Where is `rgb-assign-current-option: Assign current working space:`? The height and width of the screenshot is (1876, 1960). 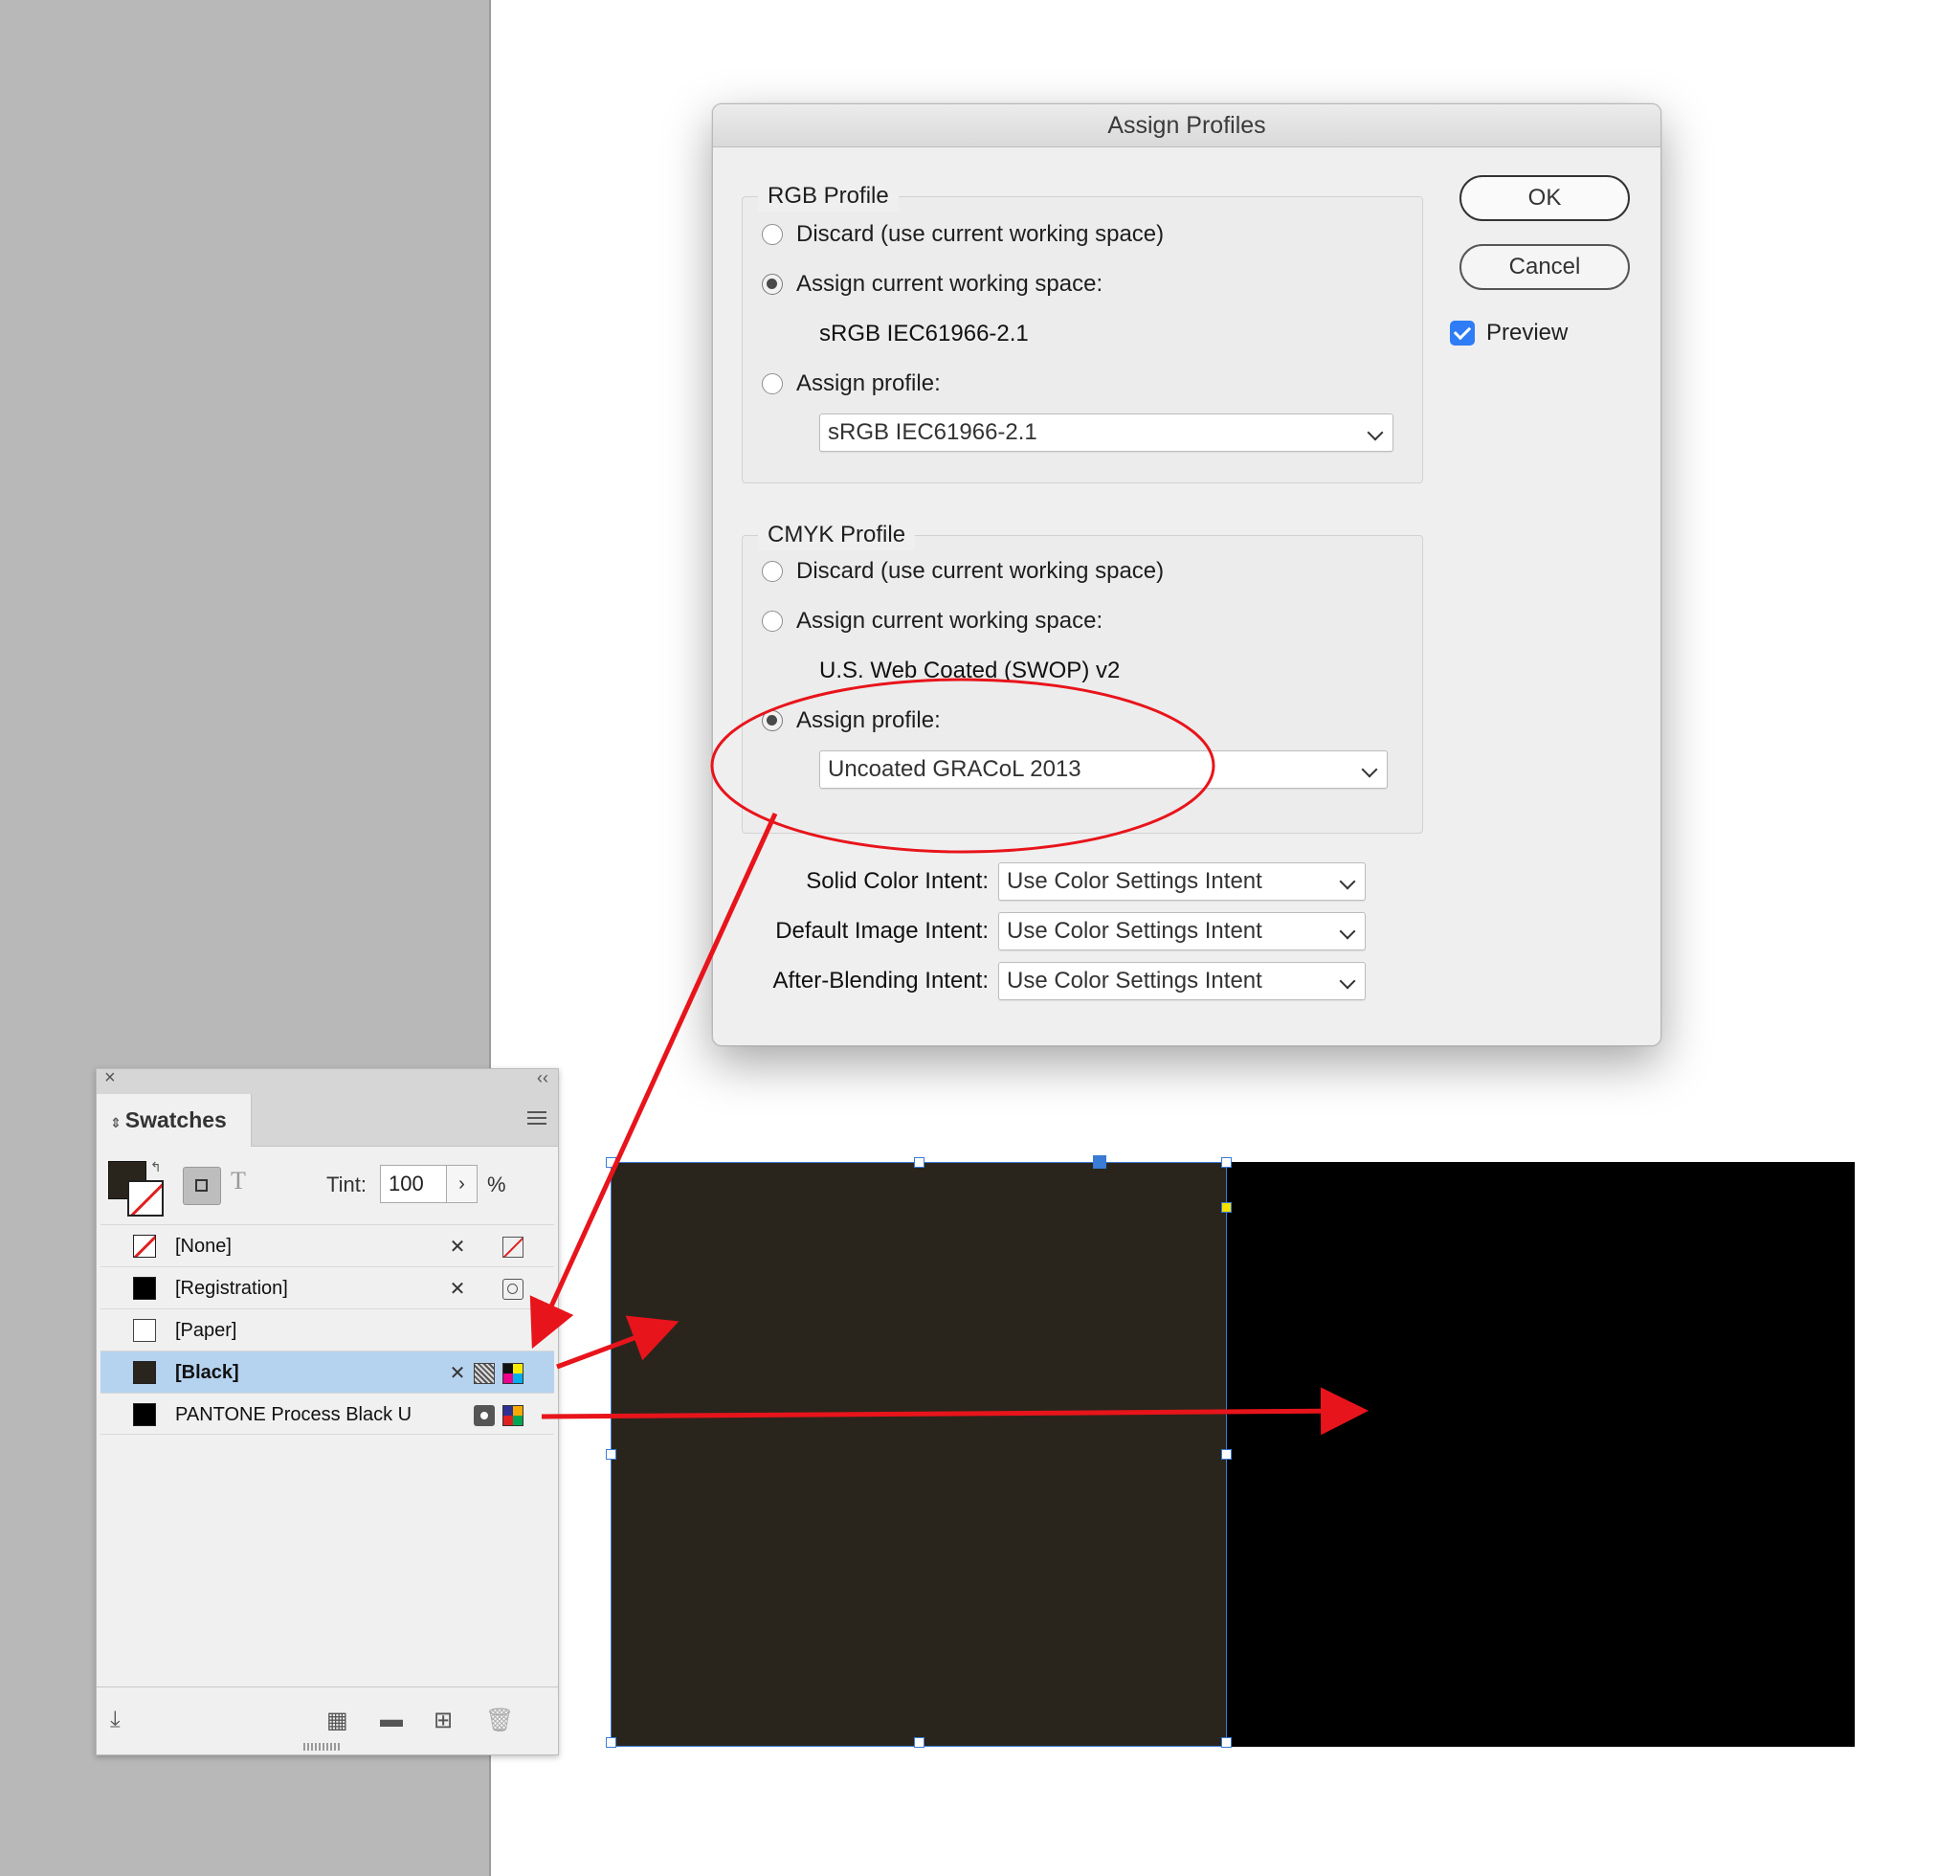
rgb-assign-current-option: Assign current working space: is located at coordinates (932, 284).